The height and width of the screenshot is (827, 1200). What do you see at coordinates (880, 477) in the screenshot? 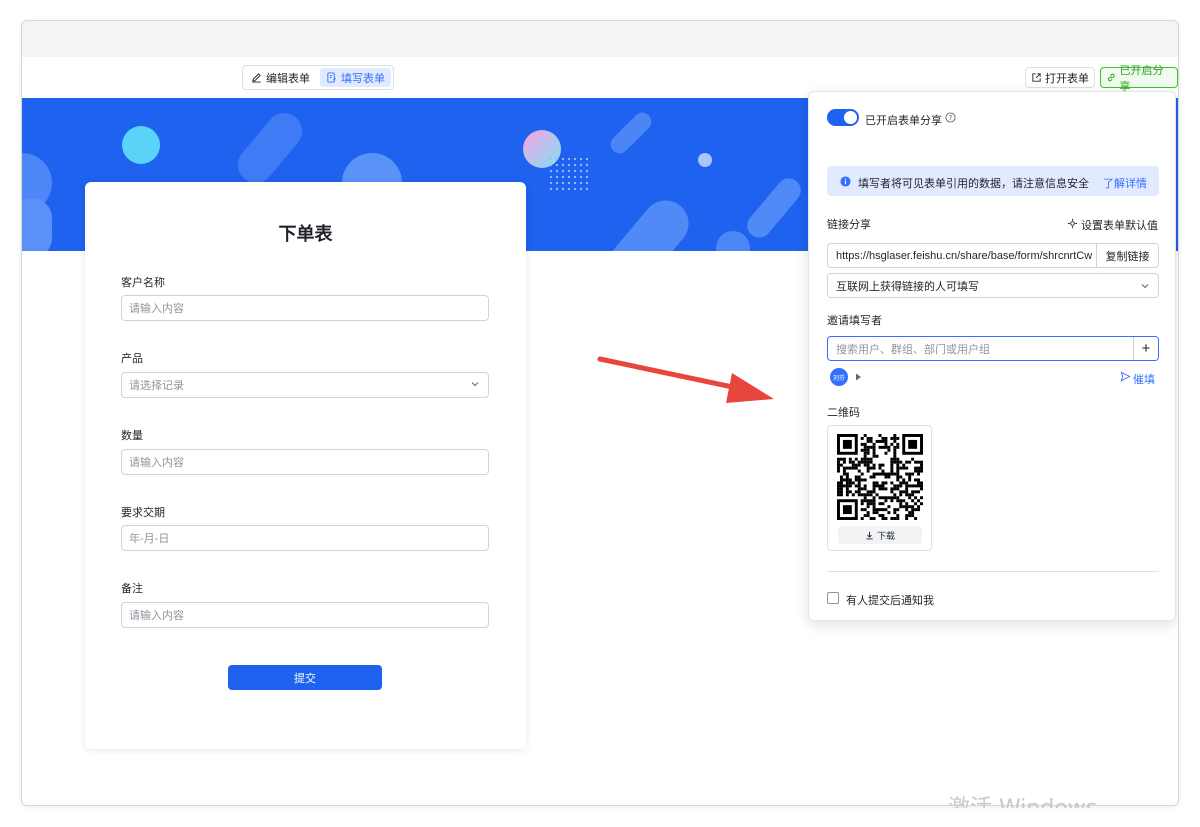
I see `qr-code` at bounding box center [880, 477].